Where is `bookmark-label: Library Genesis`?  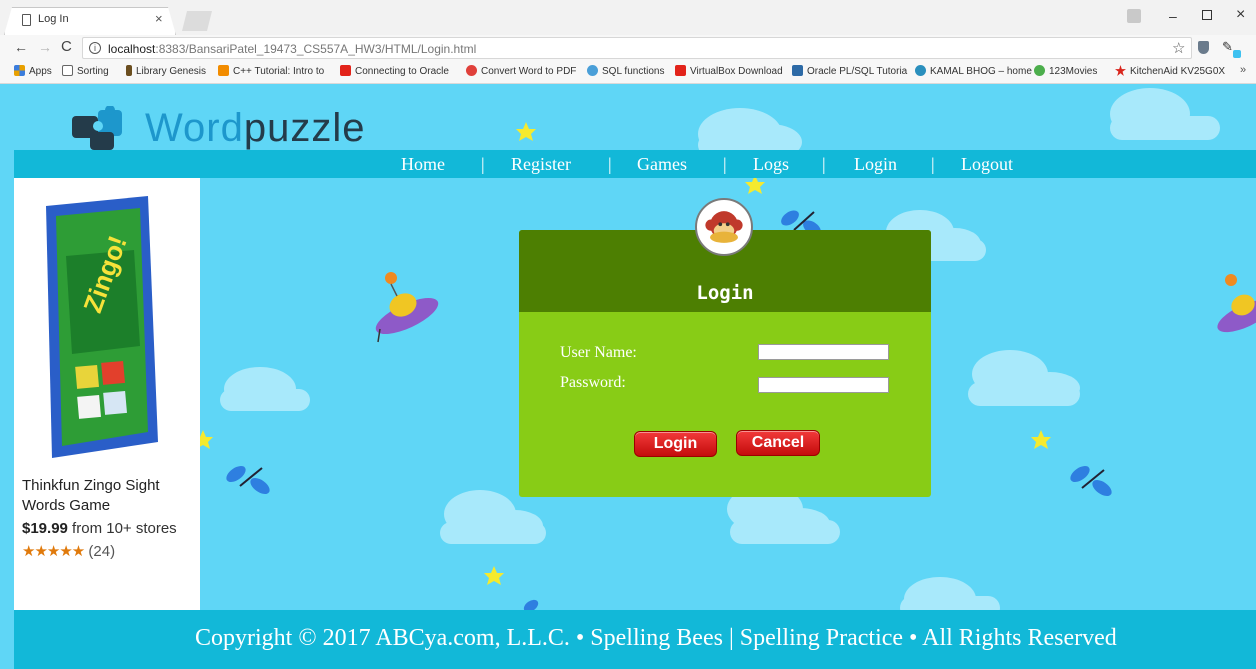
bookmark-label: Library Genesis is located at coordinates (171, 71).